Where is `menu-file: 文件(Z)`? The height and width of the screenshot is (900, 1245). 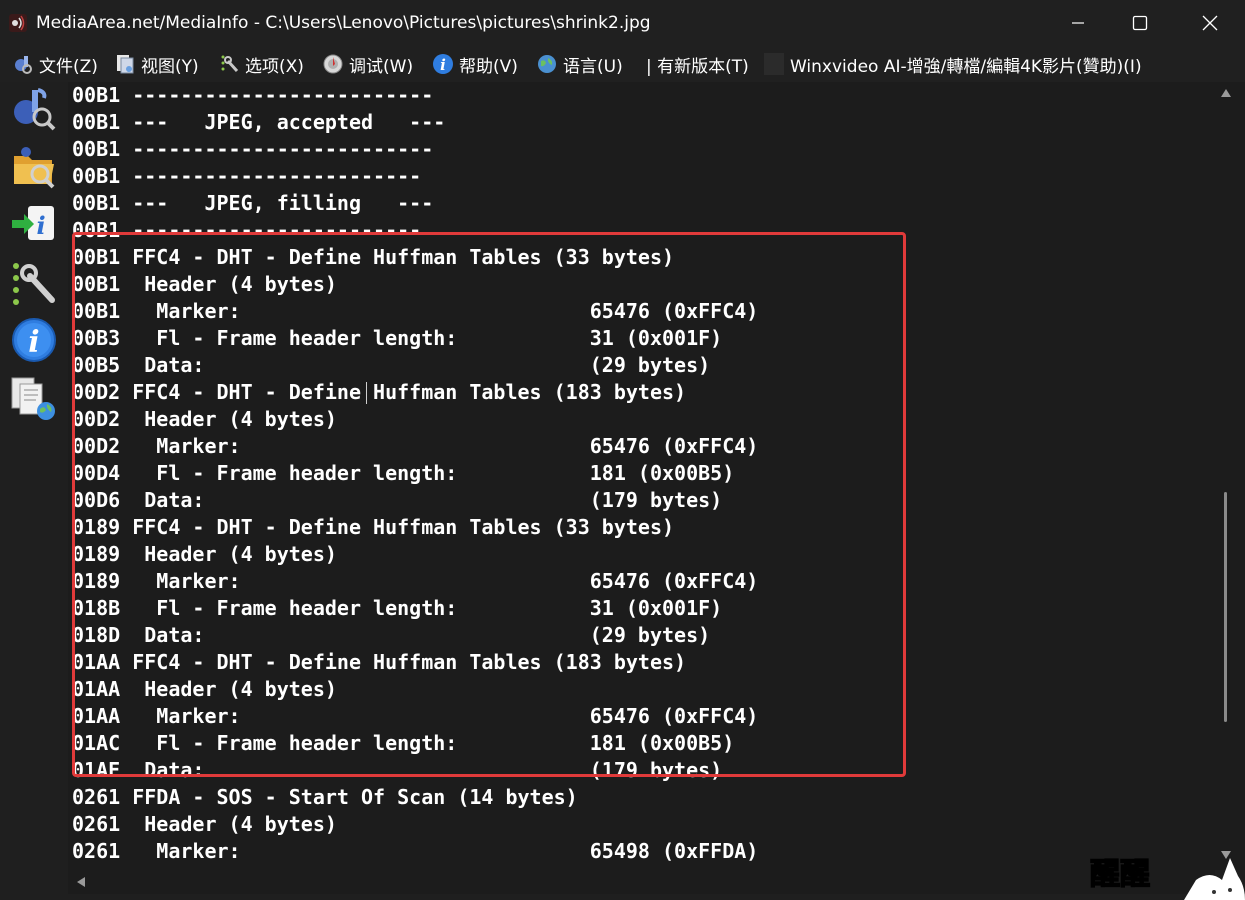 menu-file: 文件(Z) is located at coordinates (55, 64).